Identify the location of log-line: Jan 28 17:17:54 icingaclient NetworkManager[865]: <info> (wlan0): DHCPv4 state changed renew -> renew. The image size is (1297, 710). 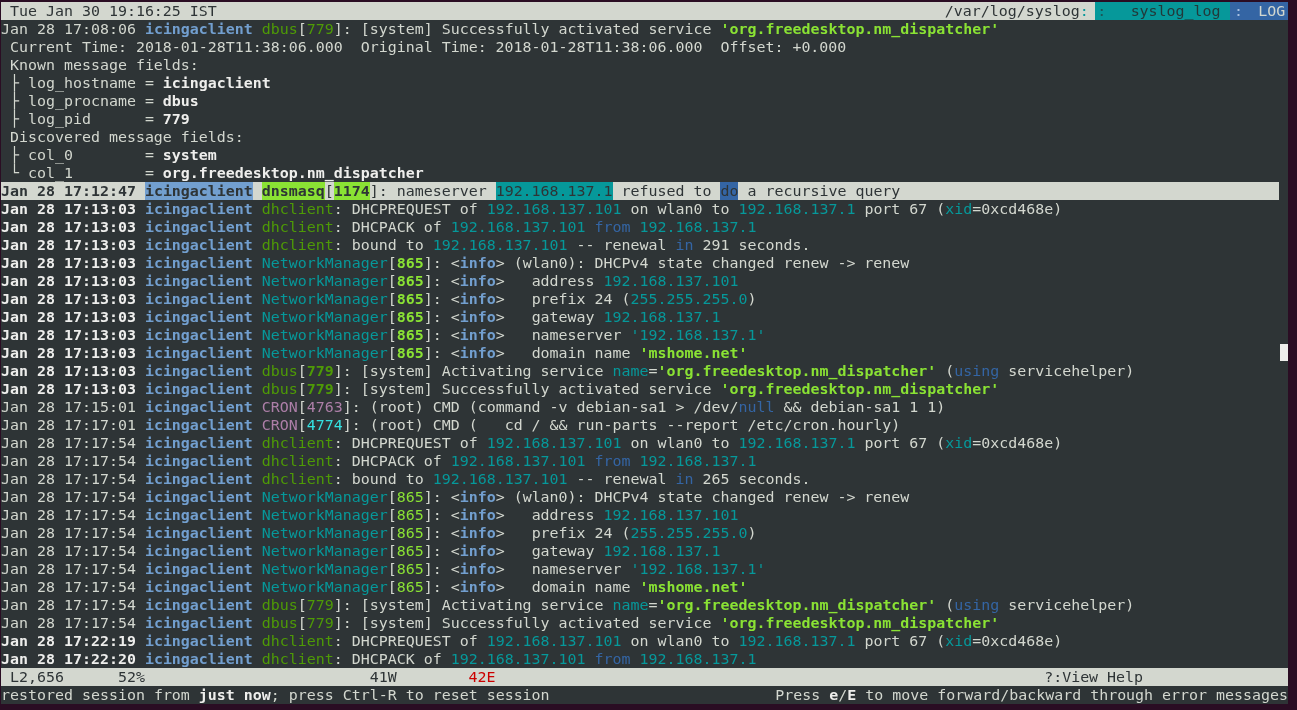
(640, 497).